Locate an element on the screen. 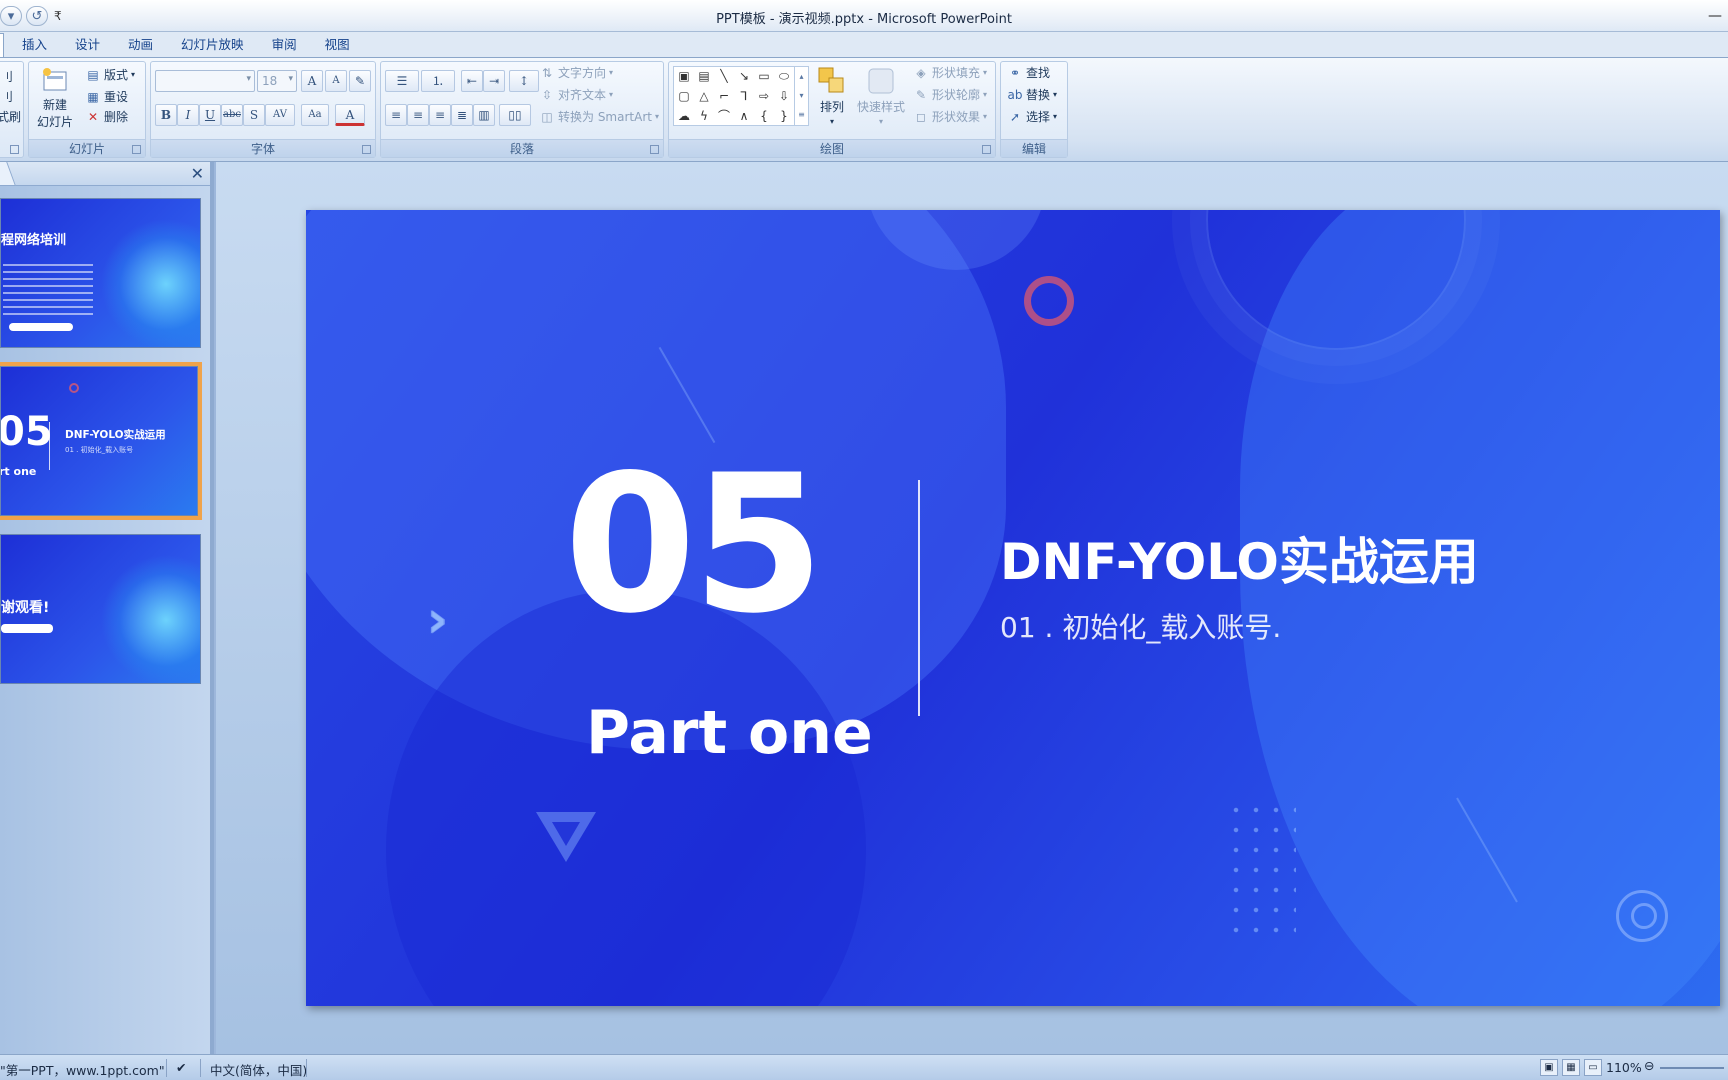 The width and height of the screenshot is (1728, 1080). tab-animations: 动画 is located at coordinates (140, 45).